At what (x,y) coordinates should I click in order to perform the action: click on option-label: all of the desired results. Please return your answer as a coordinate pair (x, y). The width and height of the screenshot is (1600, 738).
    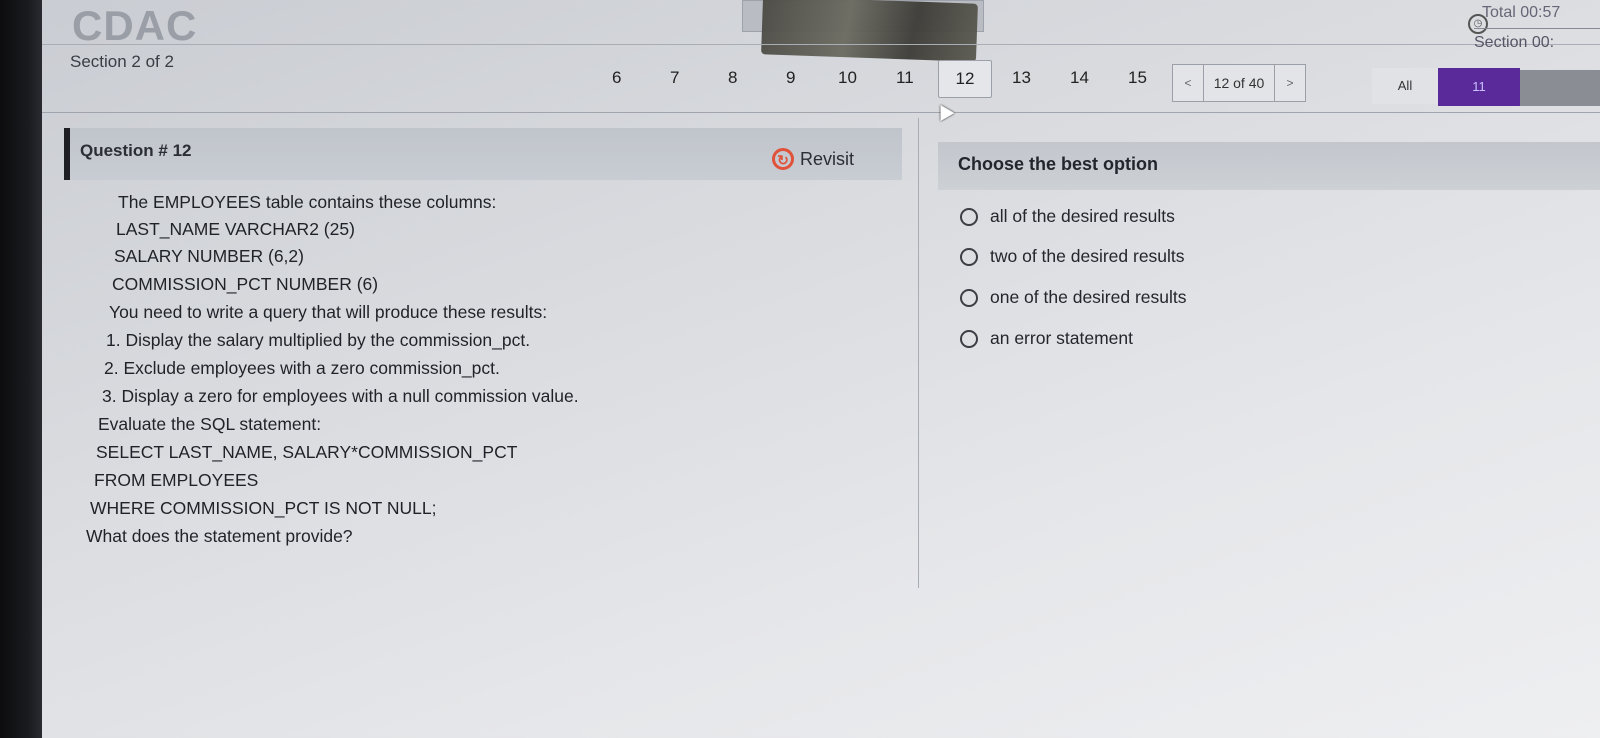
    Looking at the image, I should click on (1082, 216).